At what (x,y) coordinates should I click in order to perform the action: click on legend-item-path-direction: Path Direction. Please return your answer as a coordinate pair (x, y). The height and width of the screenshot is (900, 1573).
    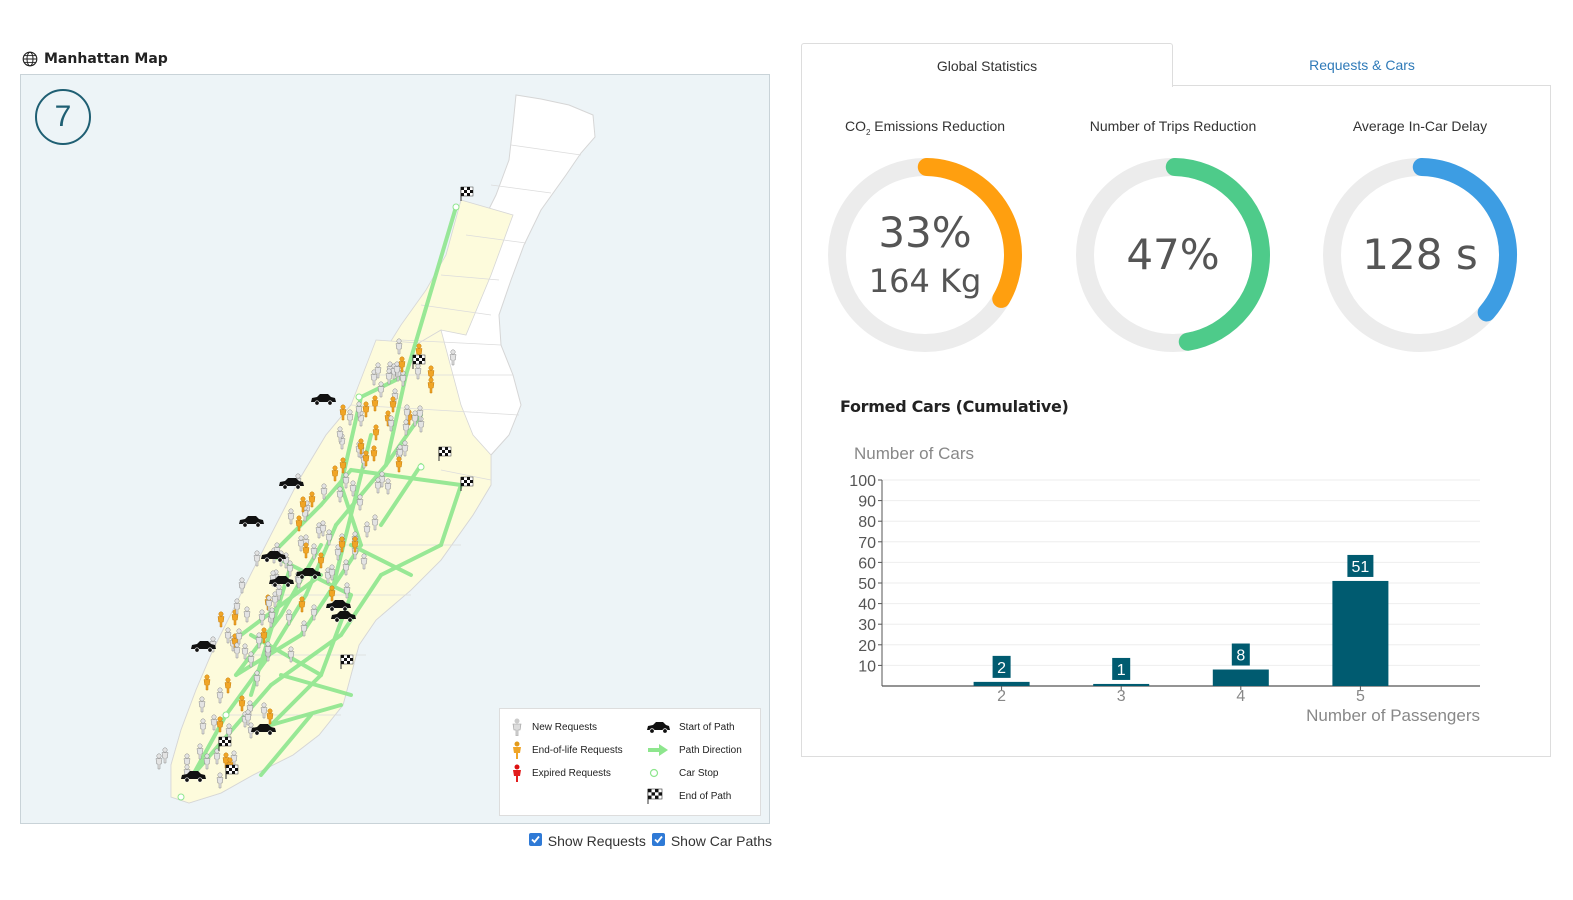
    Looking at the image, I should click on (693, 750).